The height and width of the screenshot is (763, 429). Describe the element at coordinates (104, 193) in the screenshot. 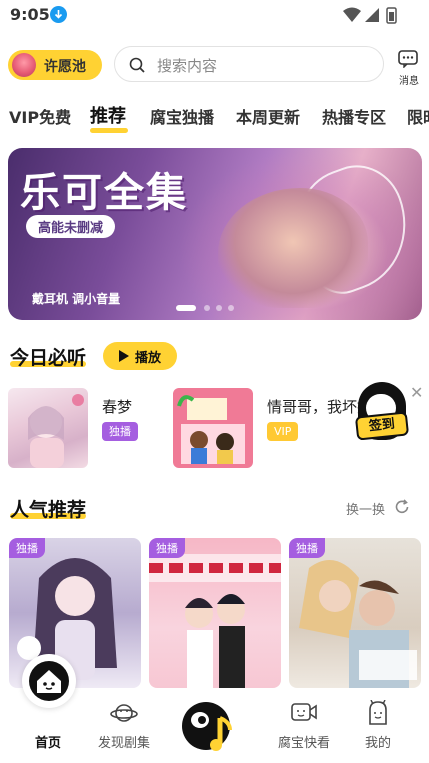

I see `banner-title: 乐可全集` at that location.